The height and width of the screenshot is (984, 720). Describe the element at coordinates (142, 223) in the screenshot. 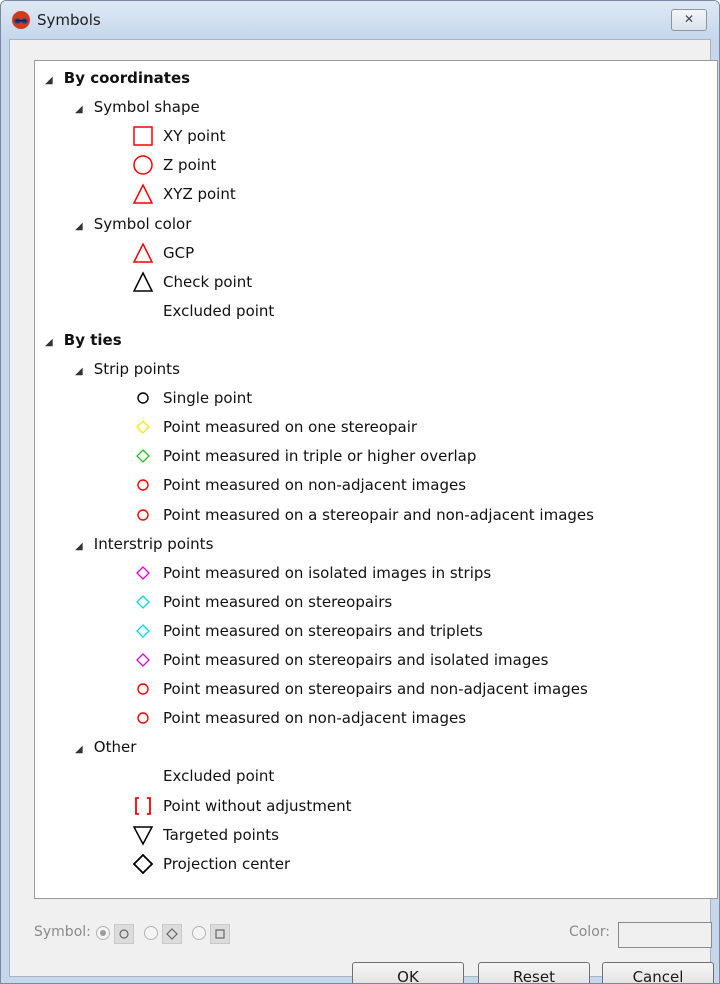

I see `tree-node-label: Symbol color` at that location.